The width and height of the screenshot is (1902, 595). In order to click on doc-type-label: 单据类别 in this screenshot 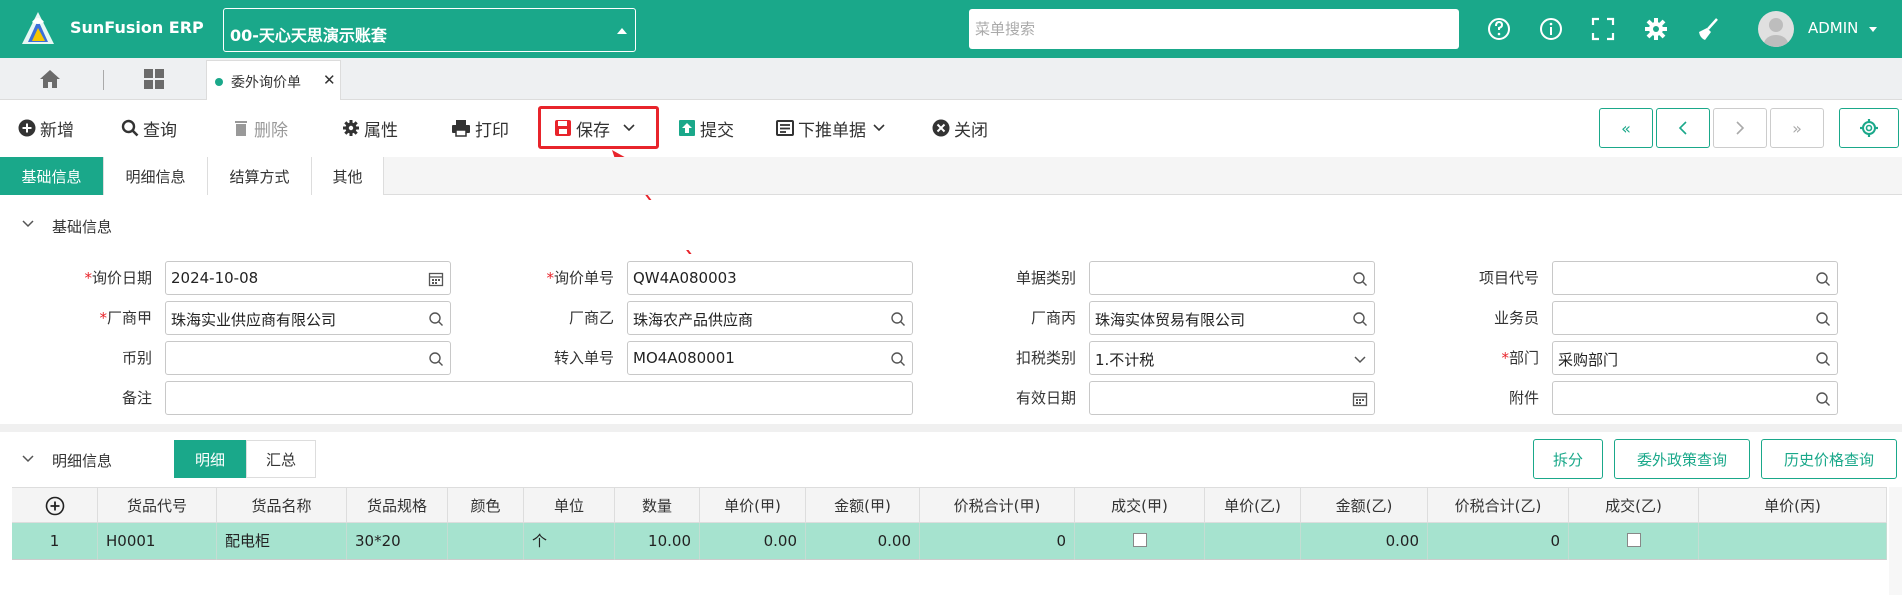, I will do `click(1045, 278)`.